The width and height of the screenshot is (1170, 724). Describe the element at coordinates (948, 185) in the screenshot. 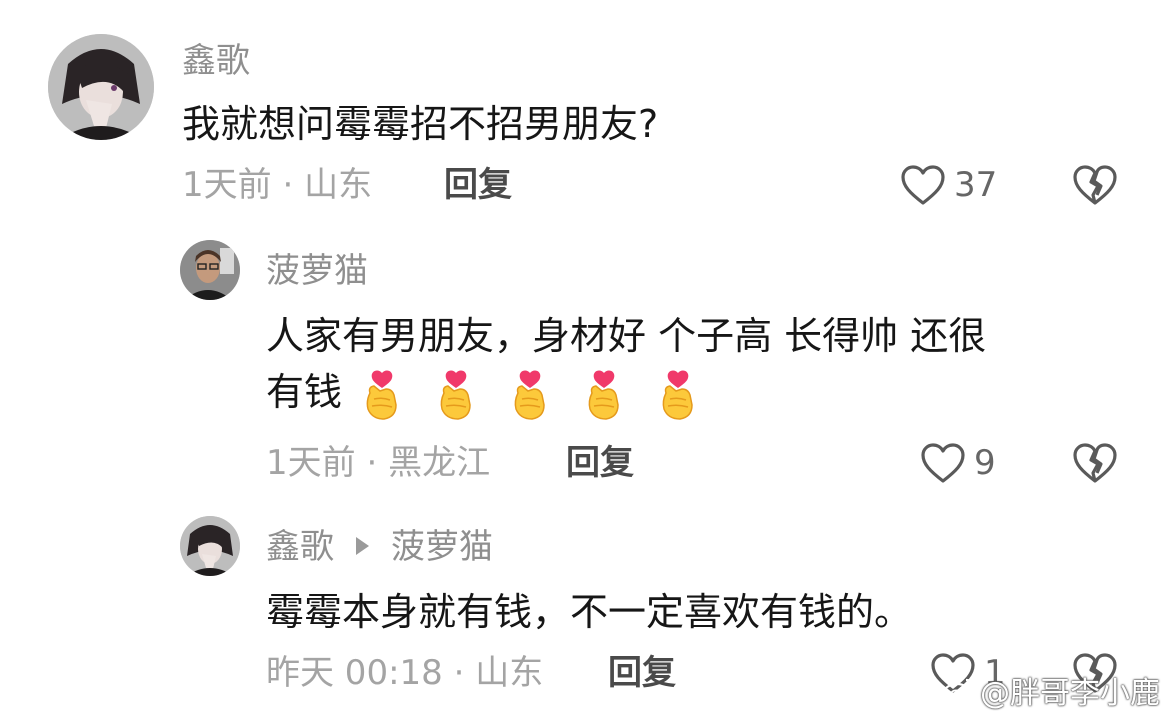

I see `like-button: 37` at that location.